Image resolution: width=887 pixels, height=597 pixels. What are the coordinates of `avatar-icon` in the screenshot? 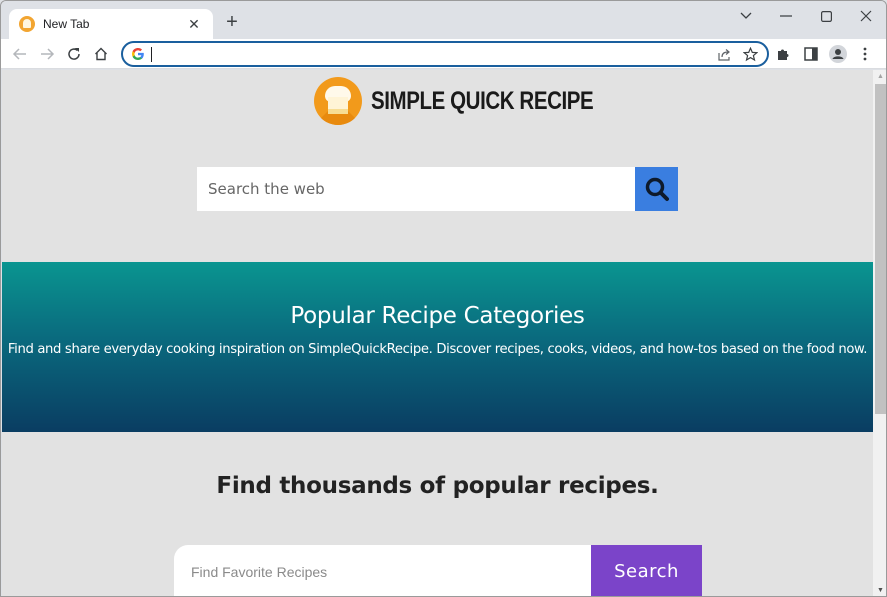 It's located at (837, 54).